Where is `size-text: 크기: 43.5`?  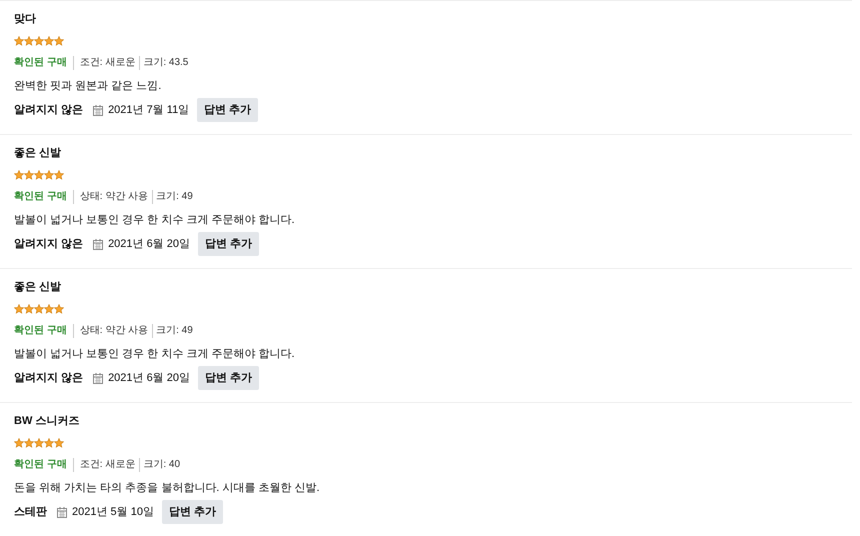 size-text: 크기: 43.5 is located at coordinates (165, 62).